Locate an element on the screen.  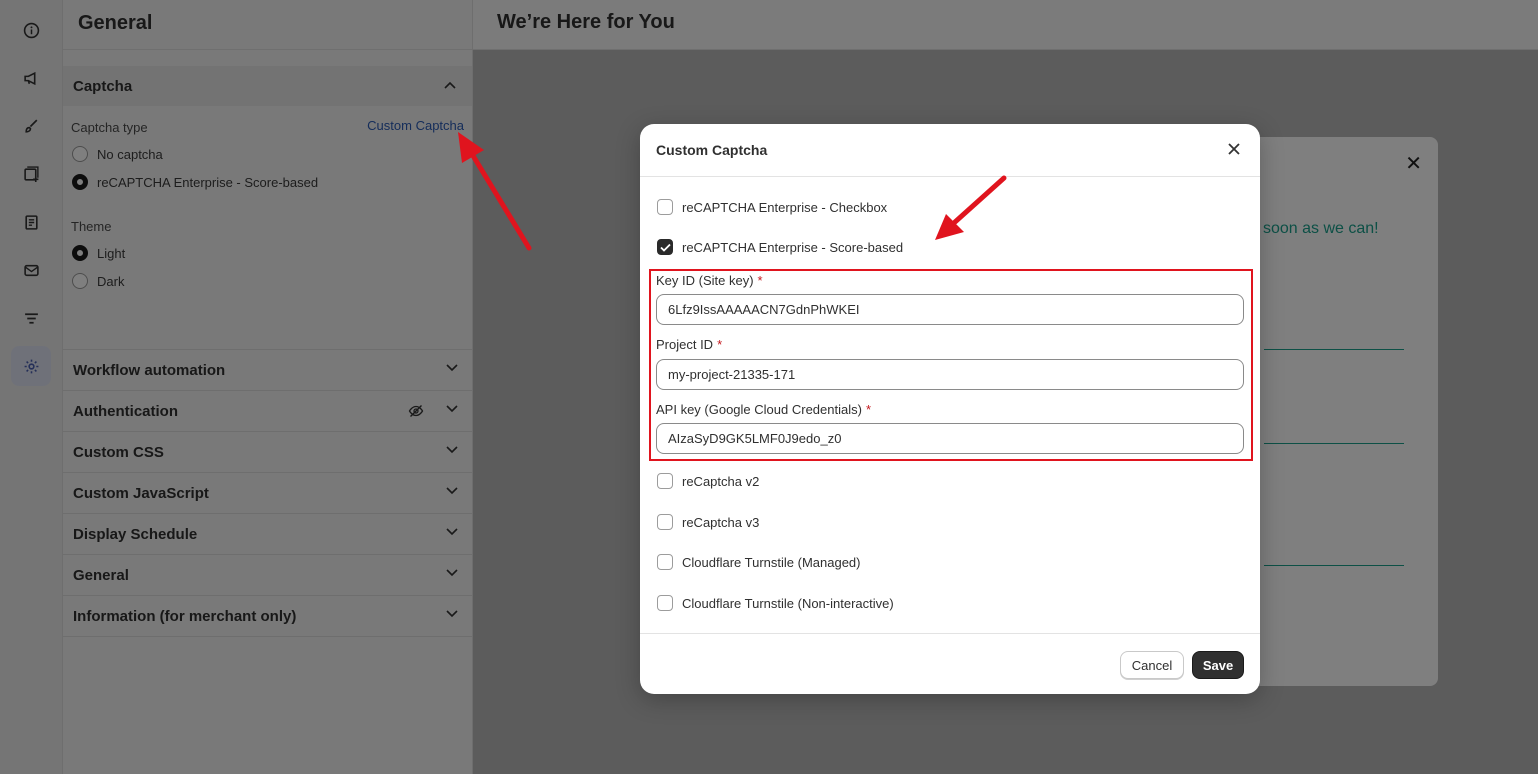
checkmark-icon is located at coordinates (665, 247).